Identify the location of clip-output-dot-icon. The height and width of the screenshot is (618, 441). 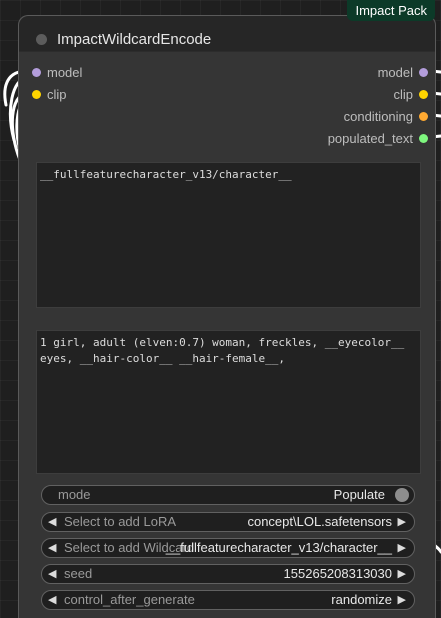
(423, 94).